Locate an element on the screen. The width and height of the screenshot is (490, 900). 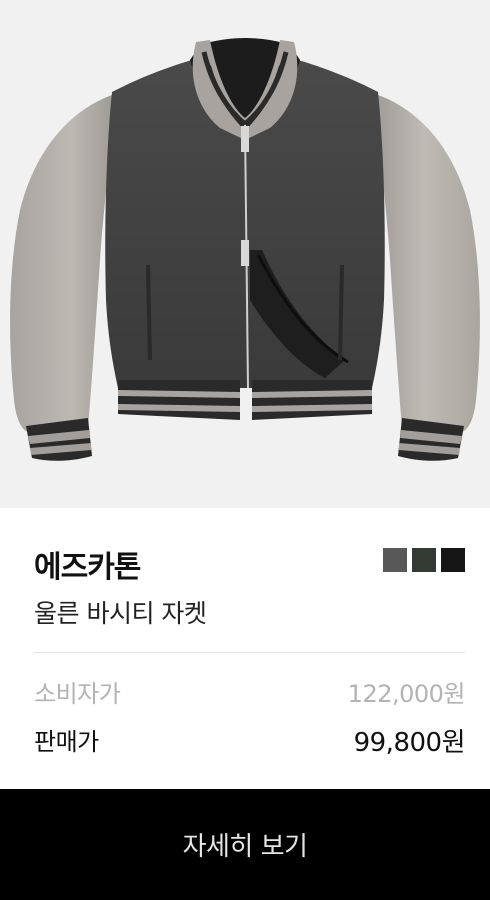
color-swatches is located at coordinates (424, 560).